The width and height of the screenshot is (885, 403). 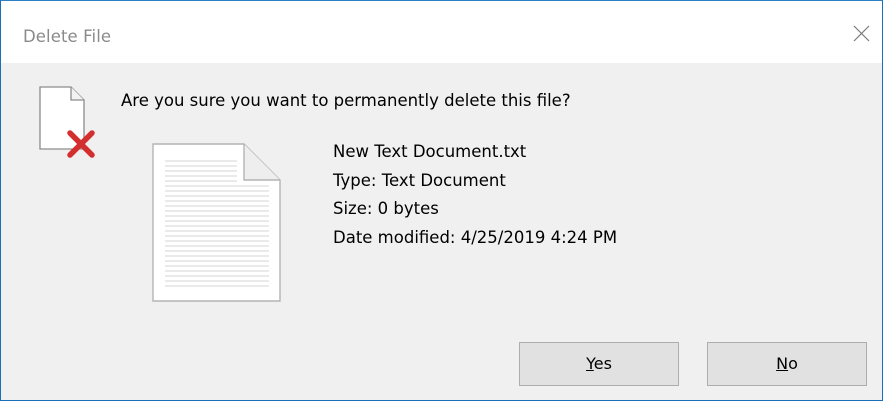 What do you see at coordinates (386, 208) in the screenshot?
I see `file-size: Size: 0 bytes` at bounding box center [386, 208].